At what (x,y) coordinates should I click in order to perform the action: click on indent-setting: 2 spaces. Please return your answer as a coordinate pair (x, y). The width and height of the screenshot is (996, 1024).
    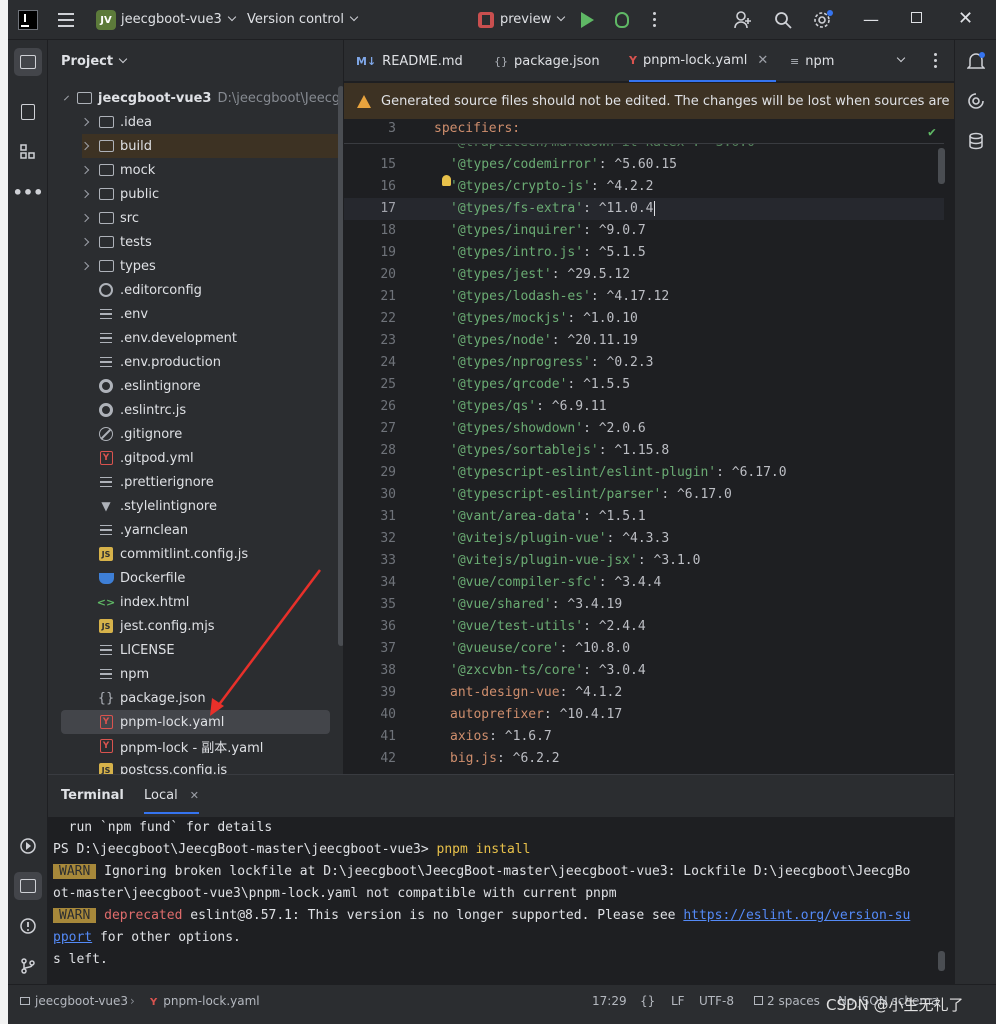
    Looking at the image, I should click on (787, 1001).